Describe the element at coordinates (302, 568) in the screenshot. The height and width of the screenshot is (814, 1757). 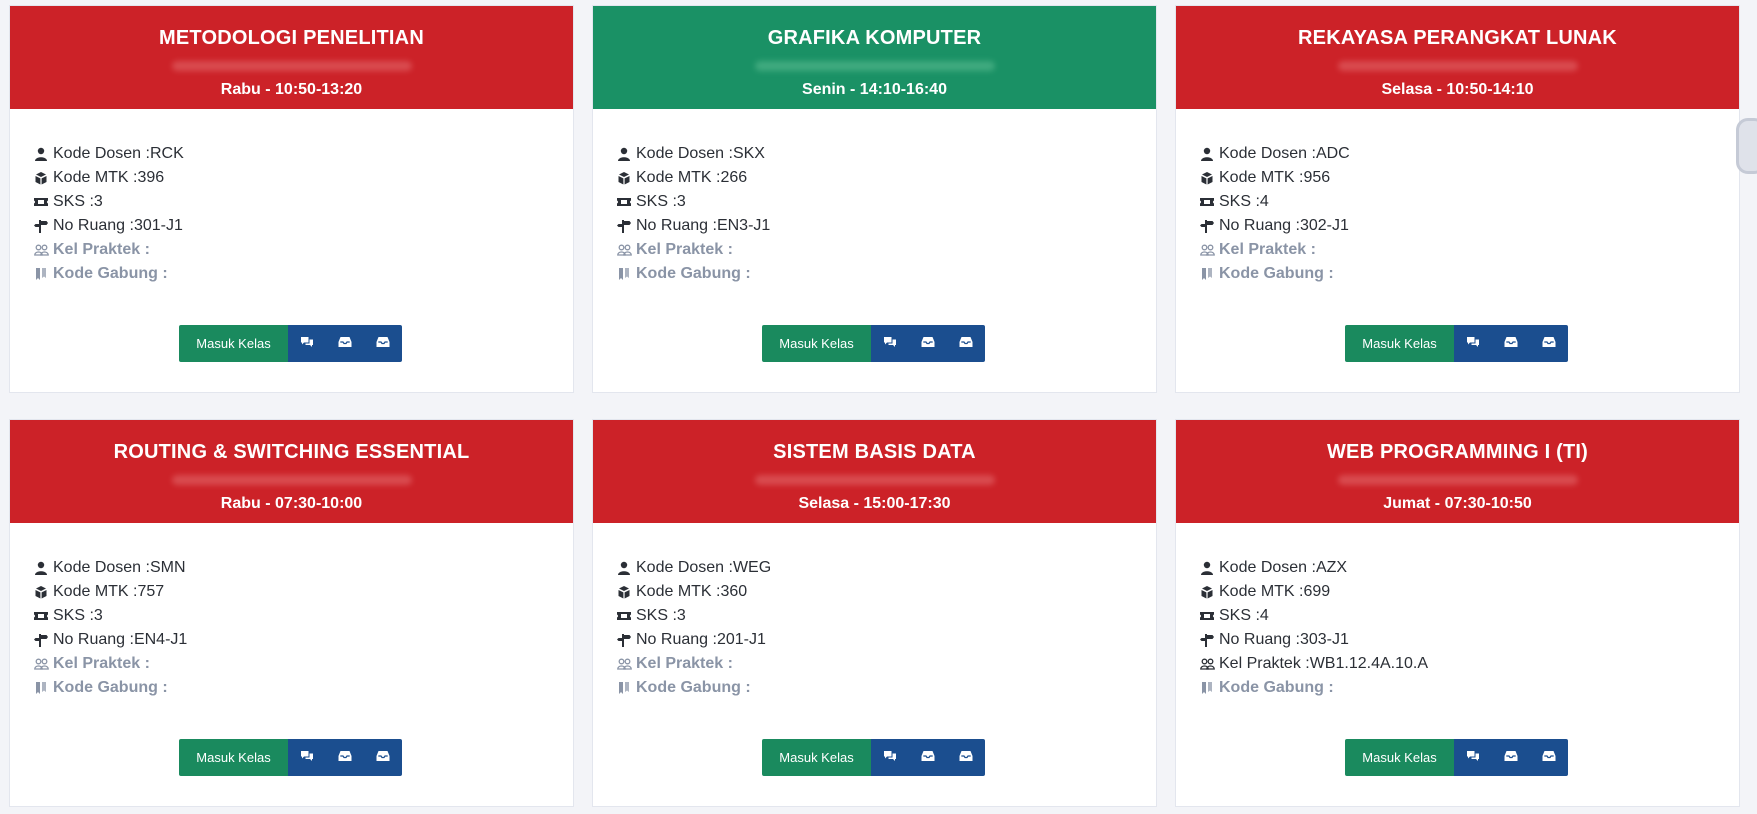
I see `kode-dosen-row: Kode Dosen : SMN` at that location.